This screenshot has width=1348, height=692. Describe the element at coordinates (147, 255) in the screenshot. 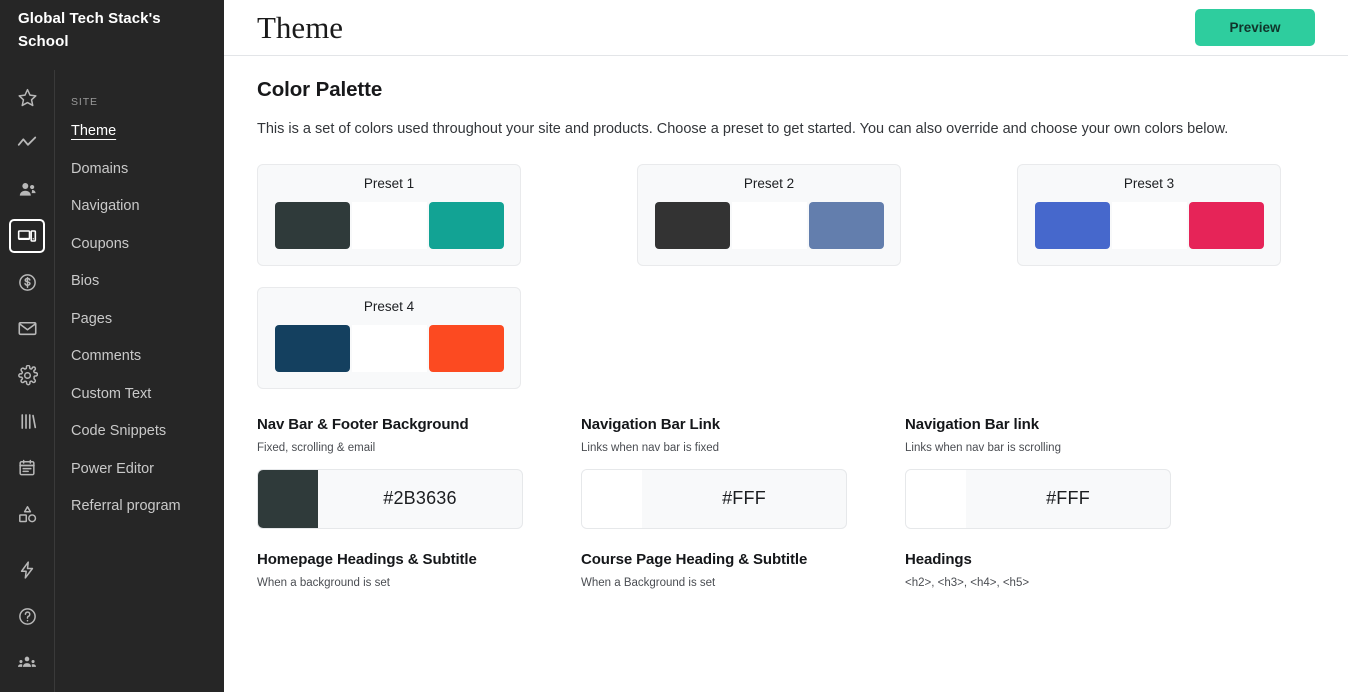

I see `sidebar-item-coupons: Coupons` at that location.